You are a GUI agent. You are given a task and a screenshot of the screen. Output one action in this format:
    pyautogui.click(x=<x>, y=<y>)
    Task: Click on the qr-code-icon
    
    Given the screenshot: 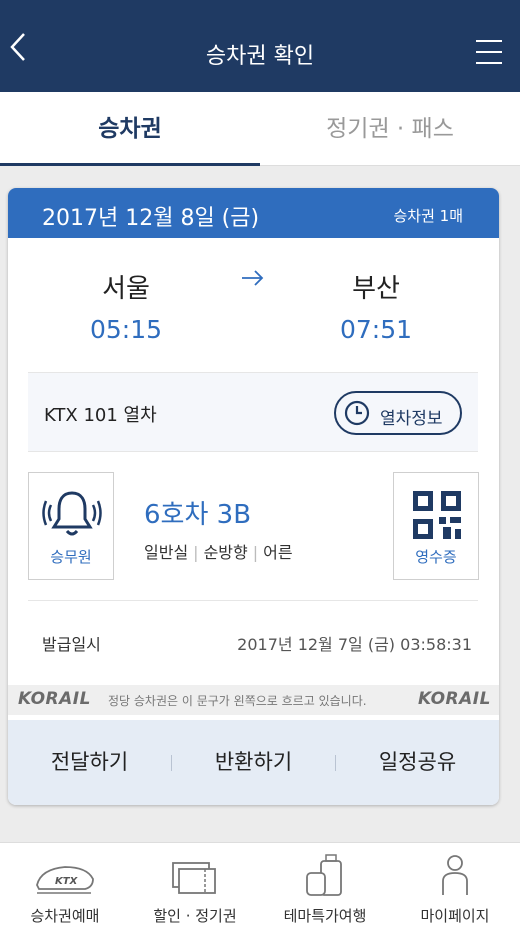 What is the action you would take?
    pyautogui.click(x=437, y=515)
    